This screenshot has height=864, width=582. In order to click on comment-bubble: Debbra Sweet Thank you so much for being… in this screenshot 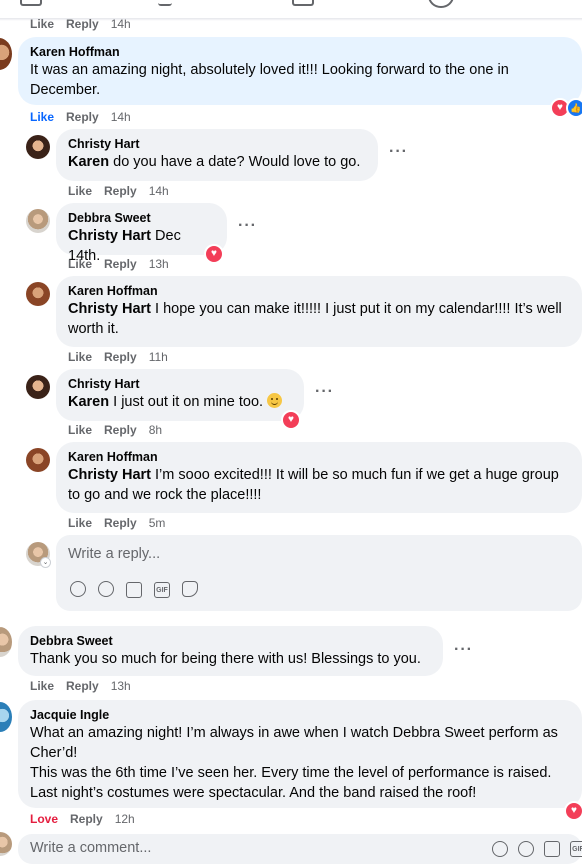, I will do `click(230, 651)`.